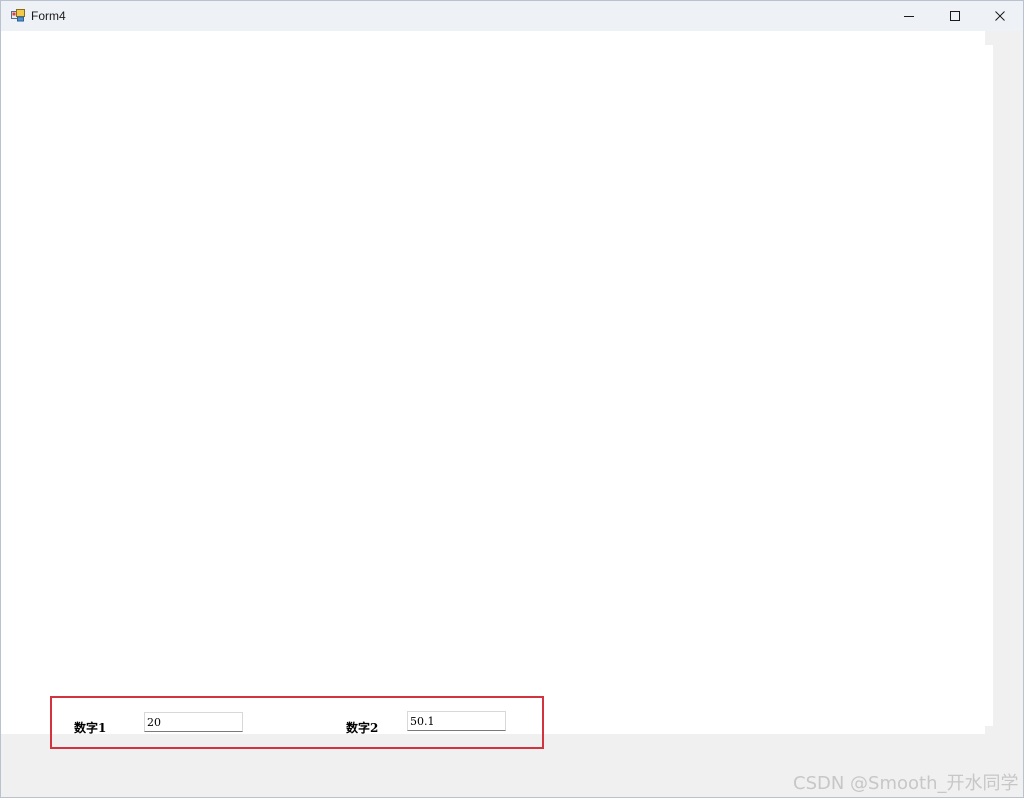 This screenshot has width=1024, height=798. I want to click on number2-input, so click(456, 721).